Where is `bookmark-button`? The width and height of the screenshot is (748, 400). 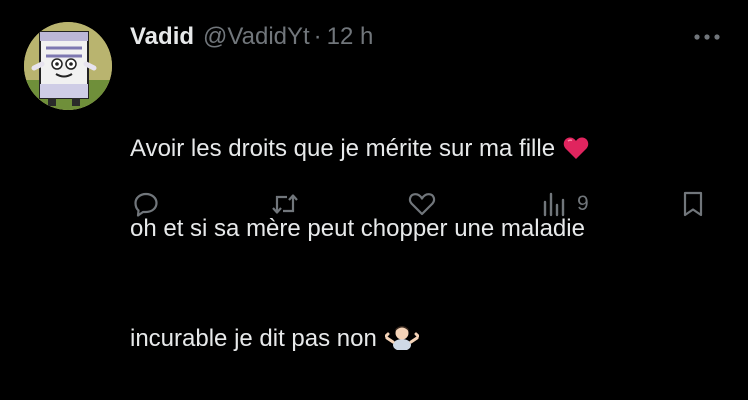 bookmark-button is located at coordinates (693, 204).